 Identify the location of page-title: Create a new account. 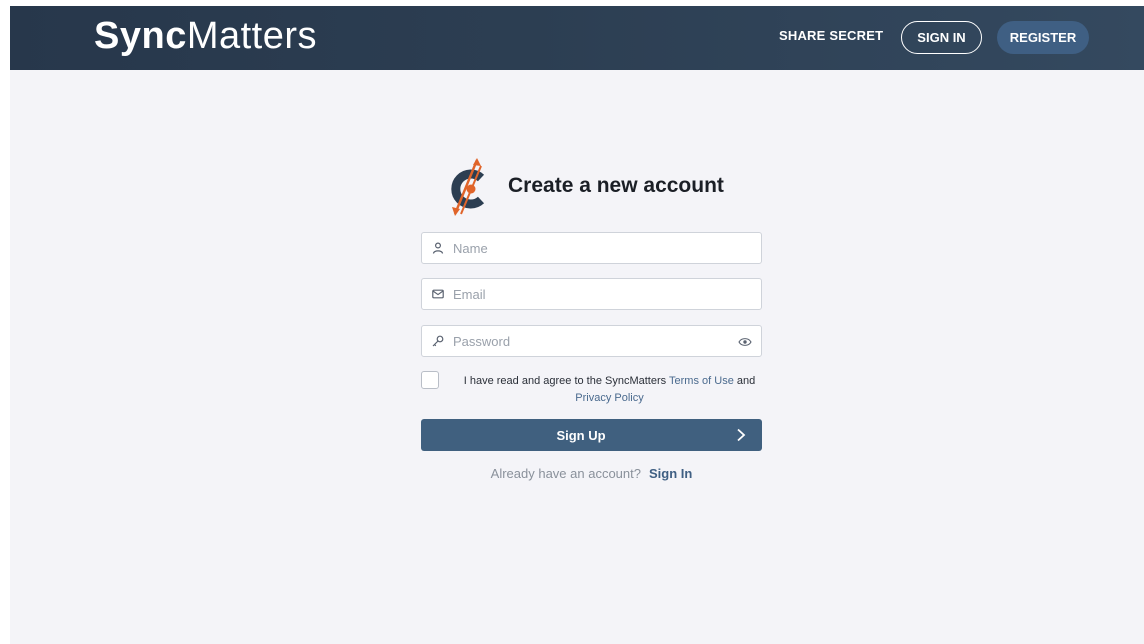
(616, 185).